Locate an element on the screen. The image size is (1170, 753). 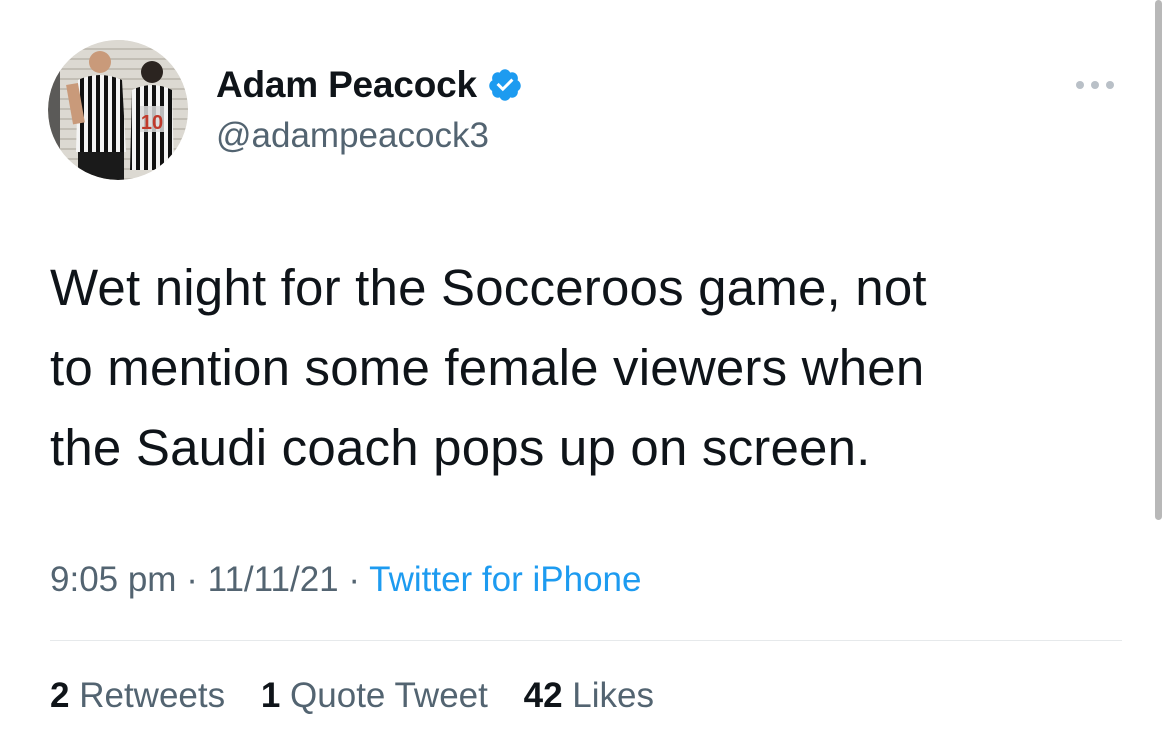
tweet-text-line: to mention some female viewers when is located at coordinates (487, 367).